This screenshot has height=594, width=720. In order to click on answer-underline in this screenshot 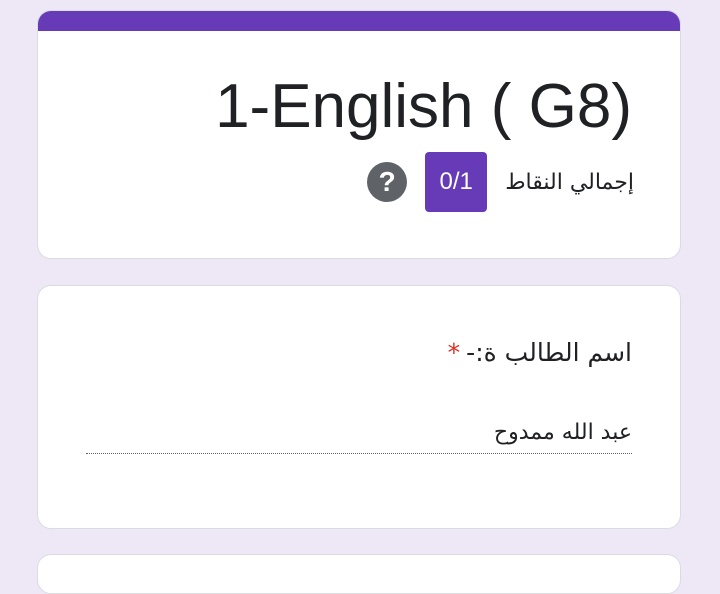, I will do `click(359, 453)`.